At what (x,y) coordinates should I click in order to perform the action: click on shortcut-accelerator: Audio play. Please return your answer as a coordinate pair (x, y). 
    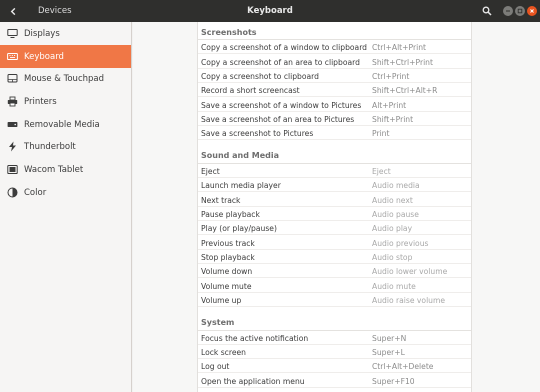
    Looking at the image, I should click on (392, 228).